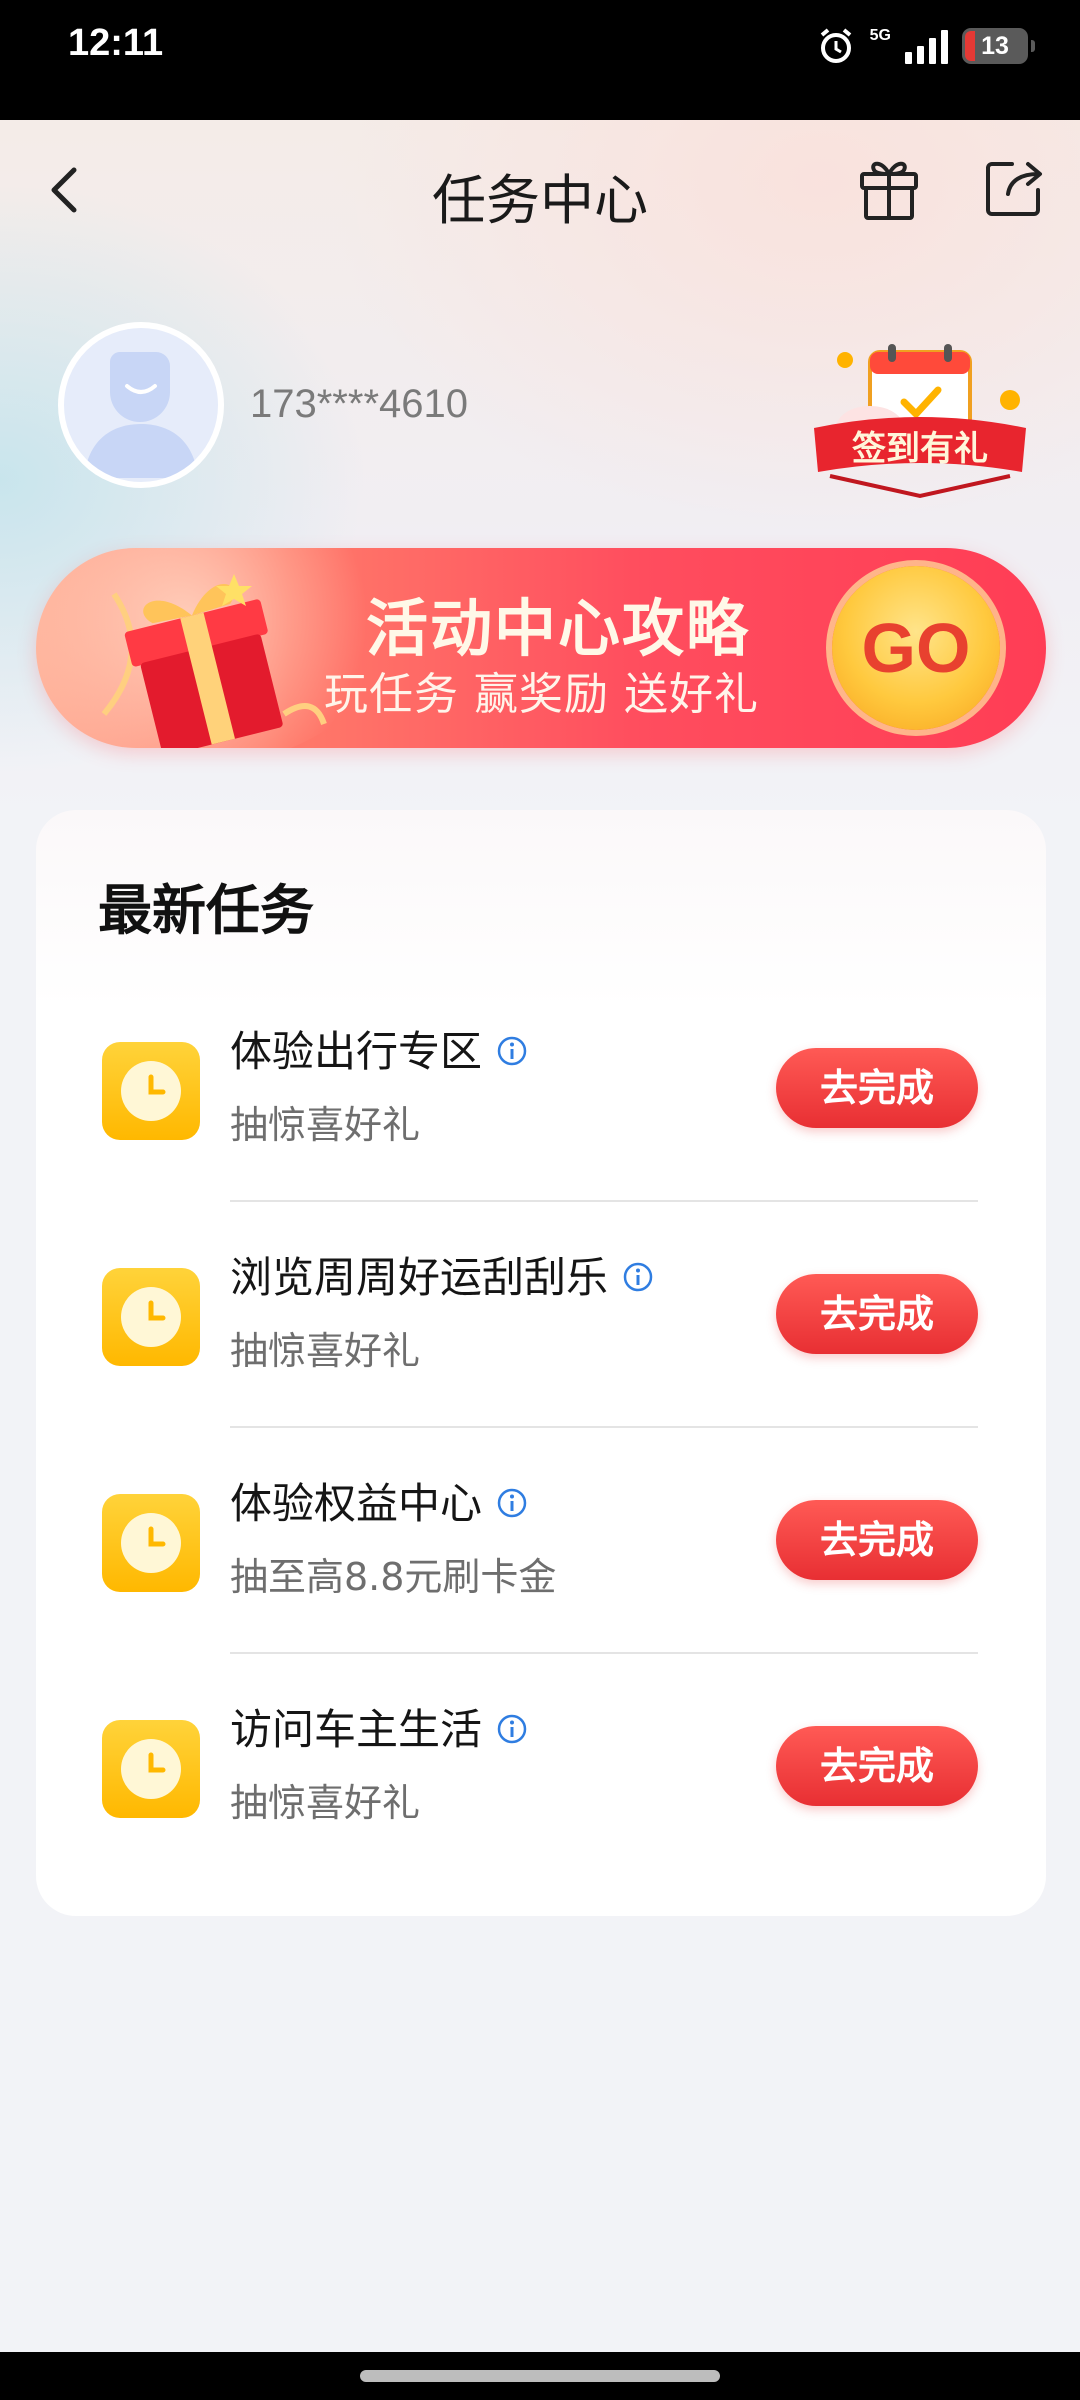  What do you see at coordinates (558, 628) in the screenshot?
I see `banner-title: 活动中心攻略` at bounding box center [558, 628].